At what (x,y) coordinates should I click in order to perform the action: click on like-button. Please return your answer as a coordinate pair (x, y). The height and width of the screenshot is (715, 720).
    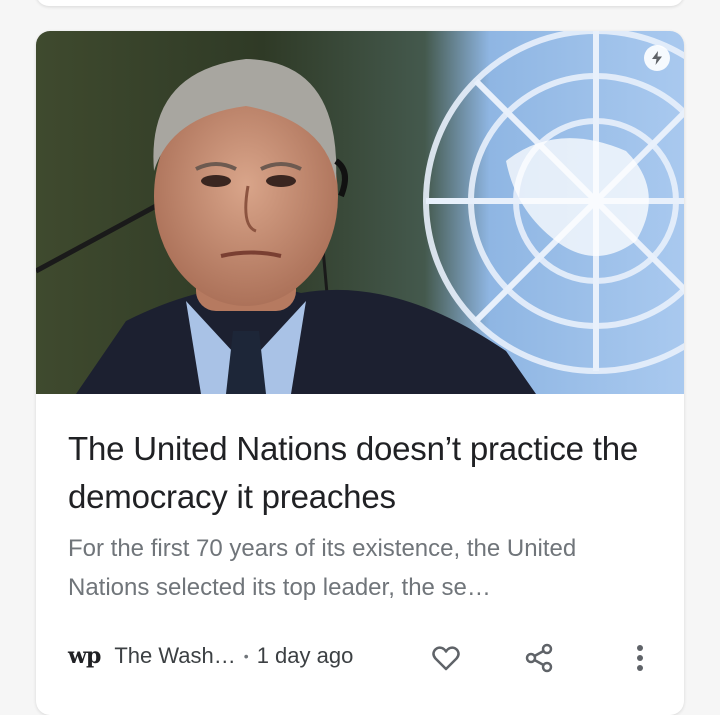
    Looking at the image, I should click on (446, 658).